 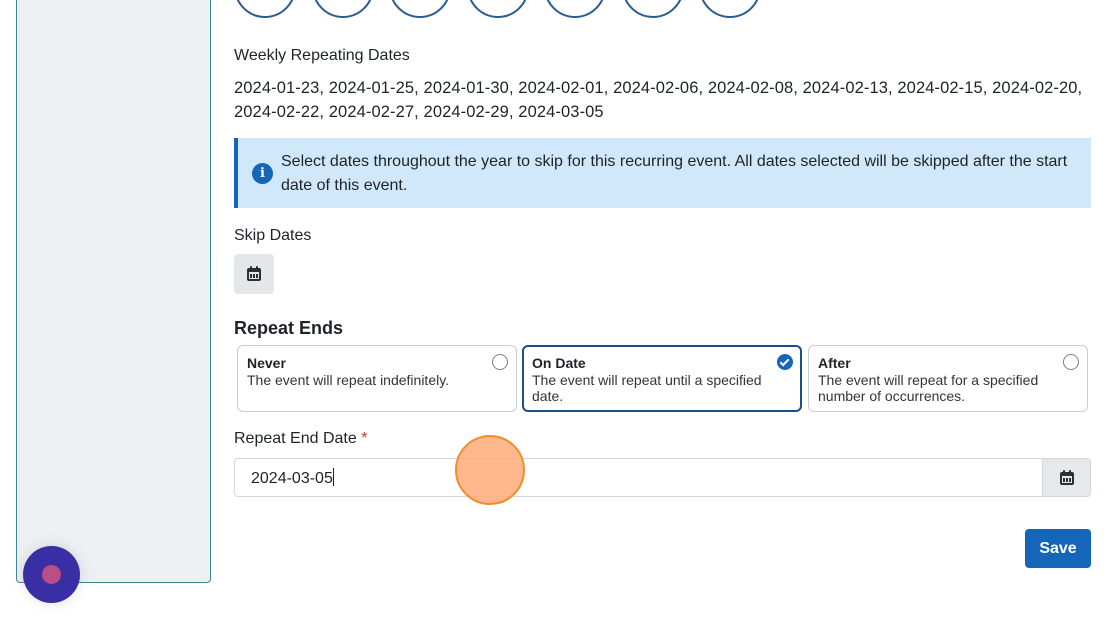 I want to click on weekly-repeating-dates-label: Weekly Repeating Dates, so click(x=322, y=55).